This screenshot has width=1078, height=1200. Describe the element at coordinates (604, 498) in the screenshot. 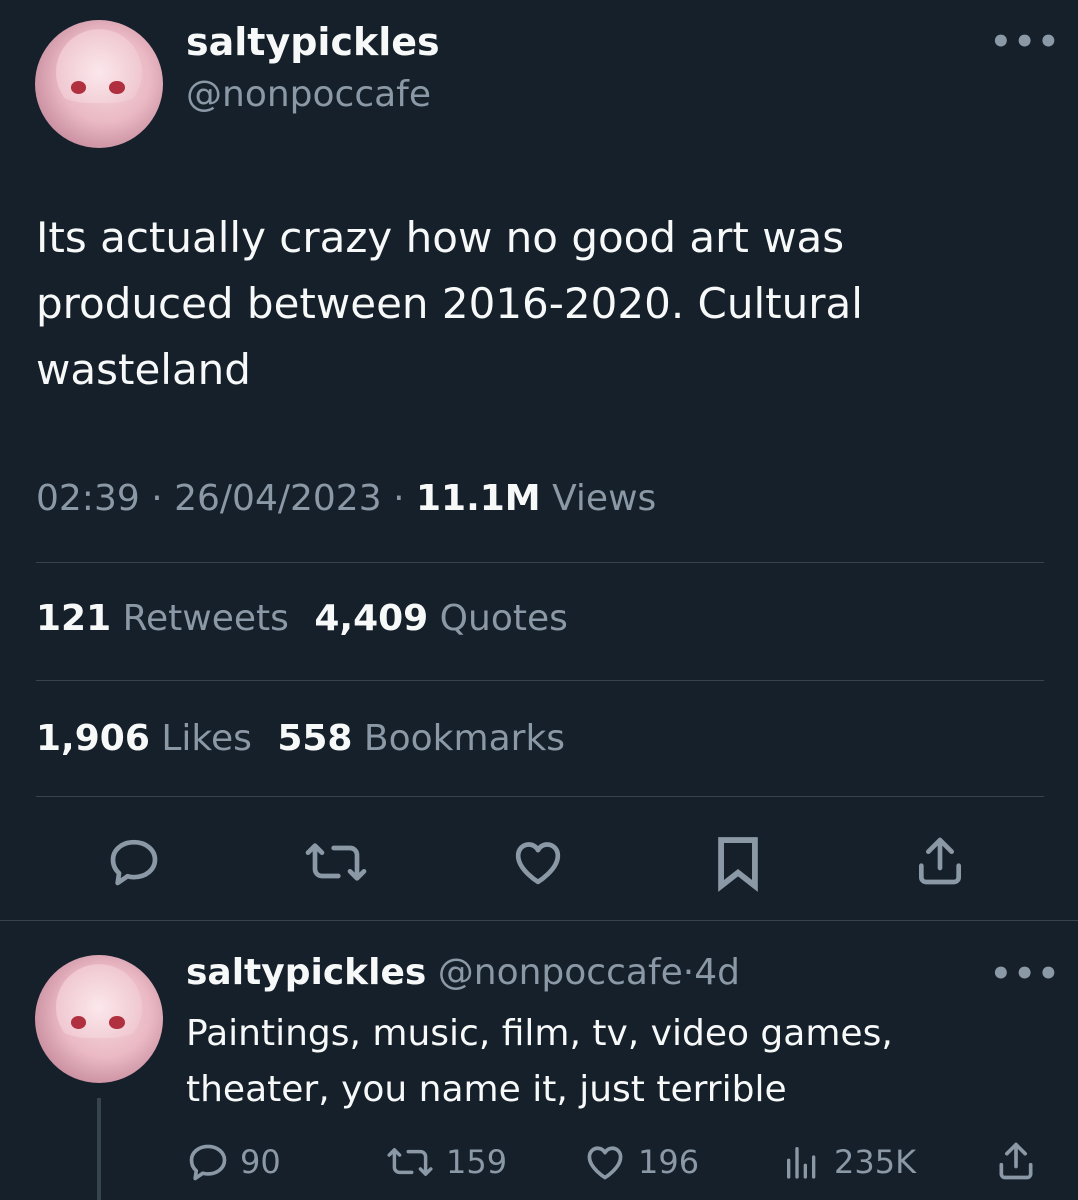

I see `views-label: Views` at that location.